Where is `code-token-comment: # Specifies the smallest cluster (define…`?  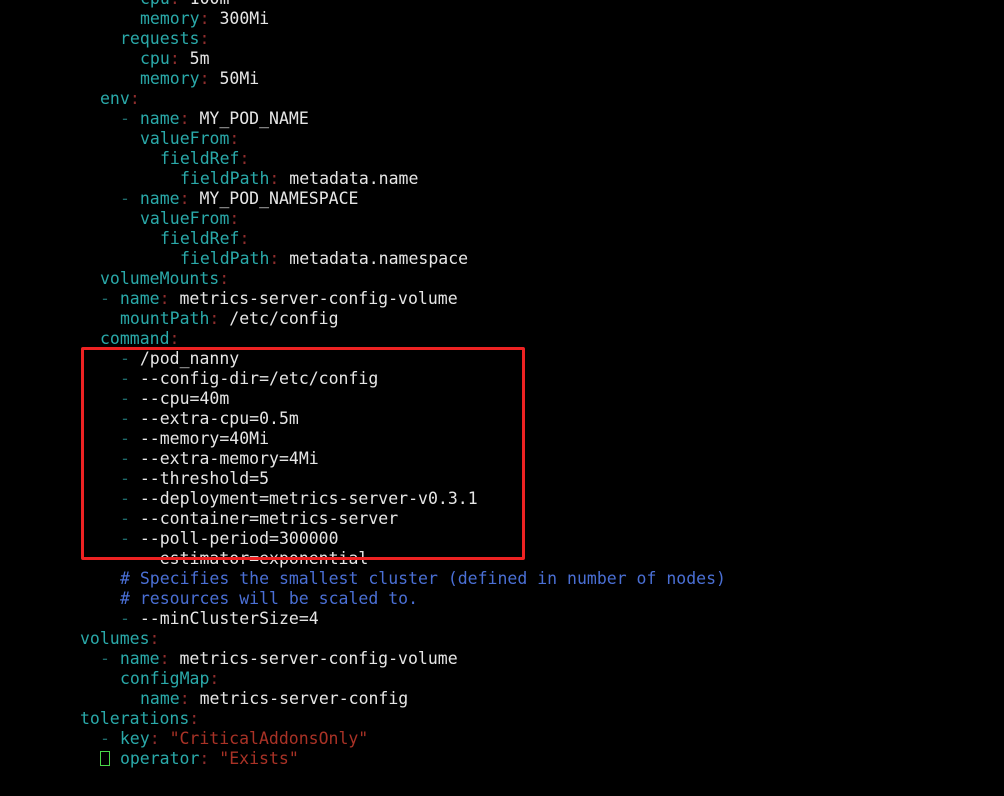 code-token-comment: # Specifies the smallest cluster (define… is located at coordinates (423, 578).